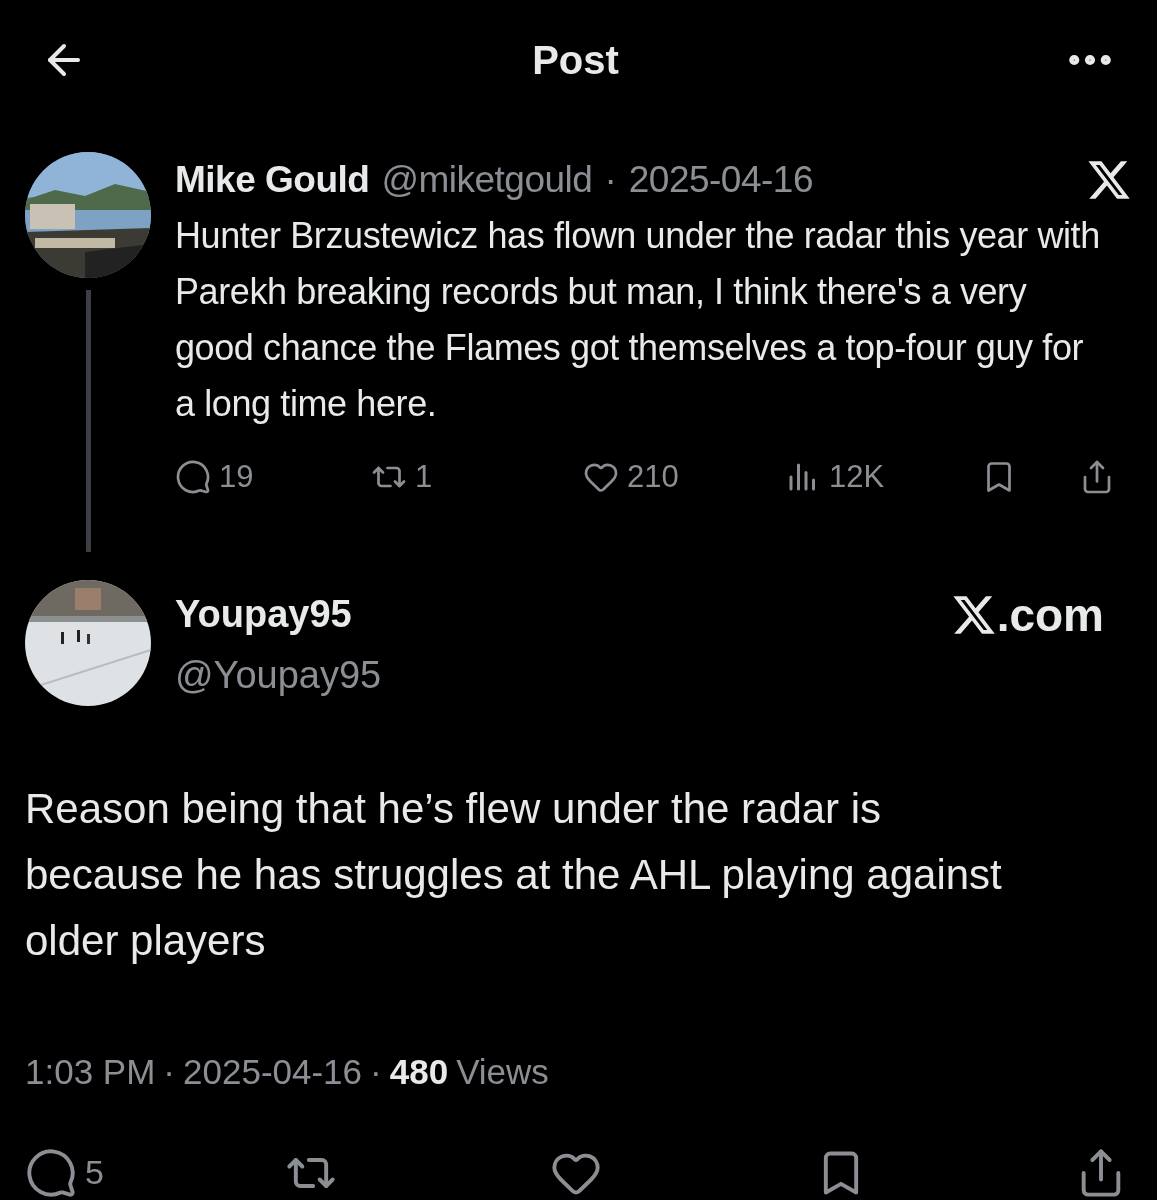 The image size is (1157, 1200). Describe the element at coordinates (638, 319) in the screenshot. I see `post-text: Hunter Brzustewicz has flown under the radar this year with Parekh breaking records but man, I think there's a very good chance the Flames got themselves a top-four guy for a long time here.` at that location.